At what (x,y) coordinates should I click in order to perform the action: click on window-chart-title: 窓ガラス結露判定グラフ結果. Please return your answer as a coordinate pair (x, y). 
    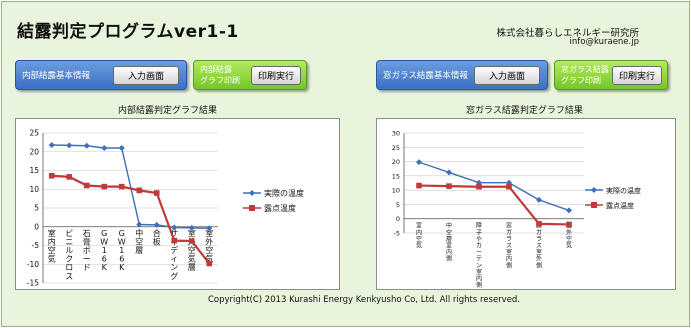
    Looking at the image, I should click on (524, 111).